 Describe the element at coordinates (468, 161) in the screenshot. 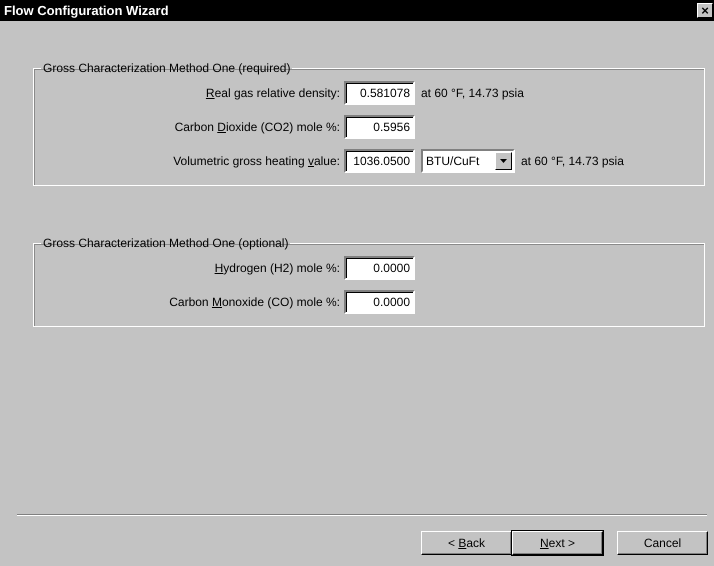

I see `unit-dropdown: BTU/CuFt` at that location.